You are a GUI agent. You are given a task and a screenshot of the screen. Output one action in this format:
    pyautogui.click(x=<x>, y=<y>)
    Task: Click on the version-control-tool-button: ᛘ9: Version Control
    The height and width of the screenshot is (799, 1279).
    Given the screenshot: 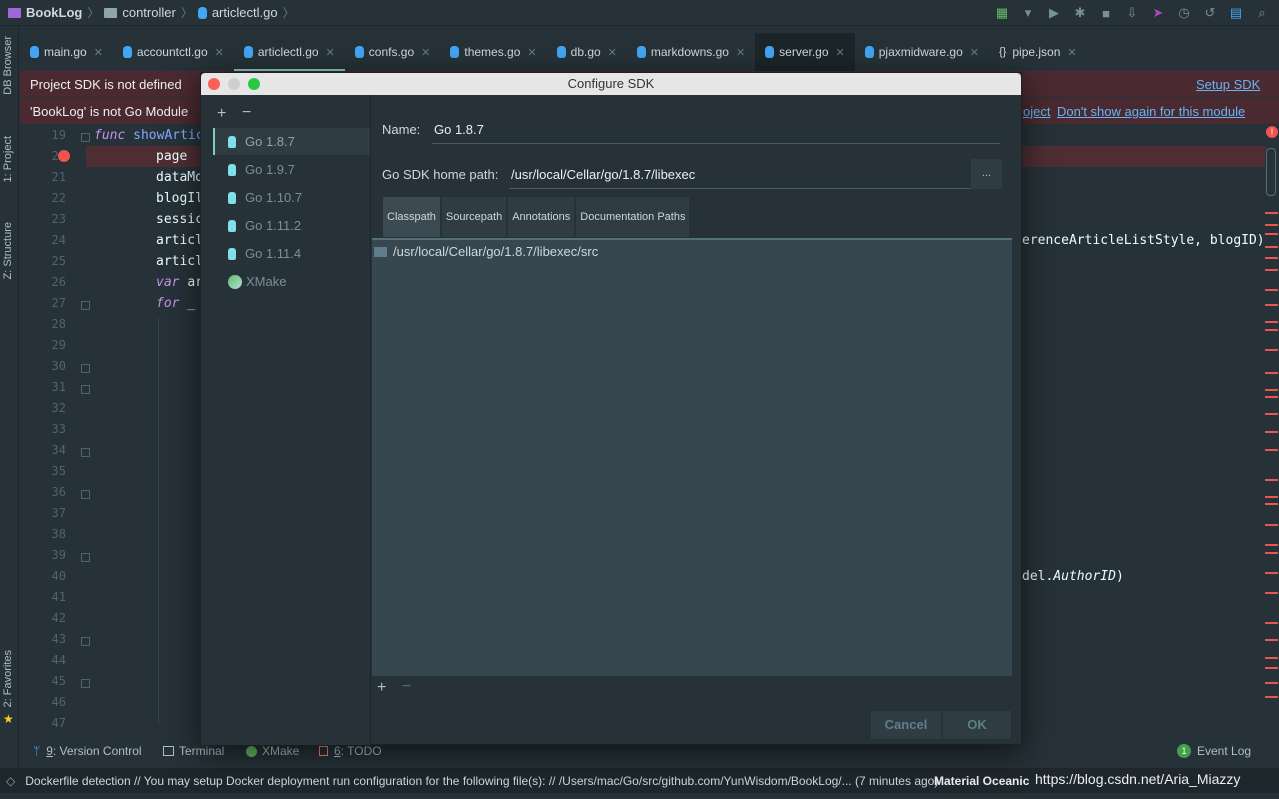 What is the action you would take?
    pyautogui.click(x=87, y=751)
    